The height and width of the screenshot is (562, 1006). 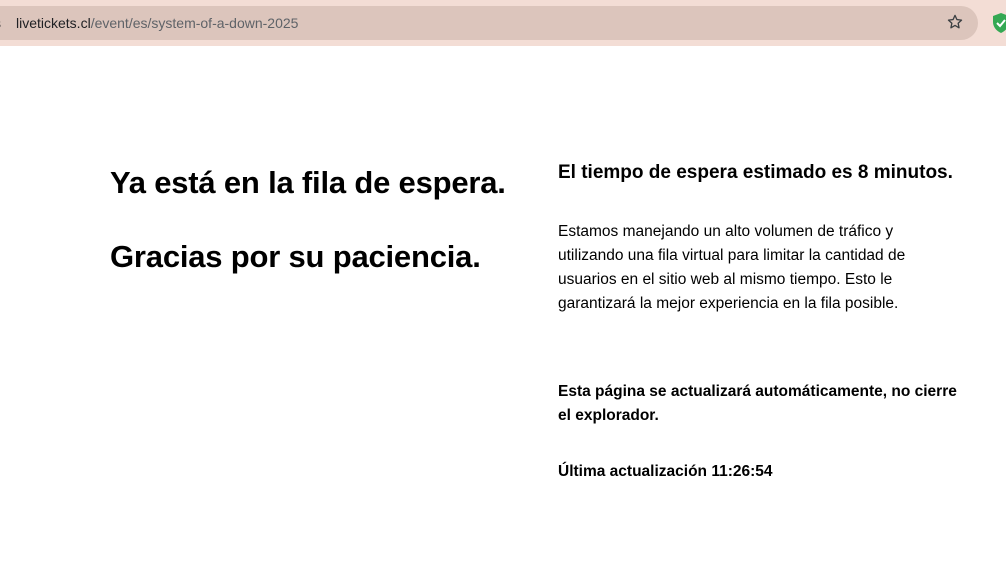 What do you see at coordinates (665, 471) in the screenshot?
I see `last-updated: Última actualización 11:26:54` at bounding box center [665, 471].